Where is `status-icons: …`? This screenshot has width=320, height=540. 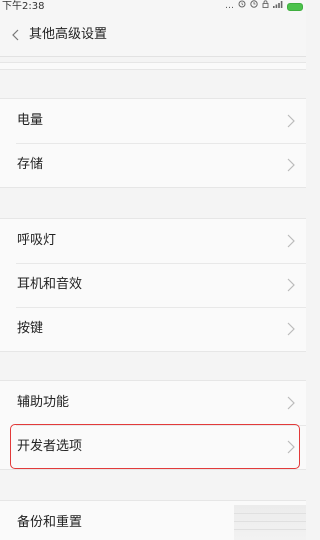
status-icons: … is located at coordinates (264, 6).